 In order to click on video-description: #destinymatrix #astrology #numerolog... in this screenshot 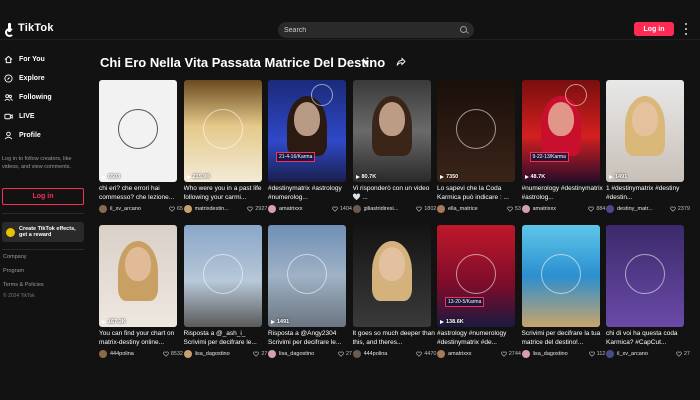, I will do `click(310, 193)`.